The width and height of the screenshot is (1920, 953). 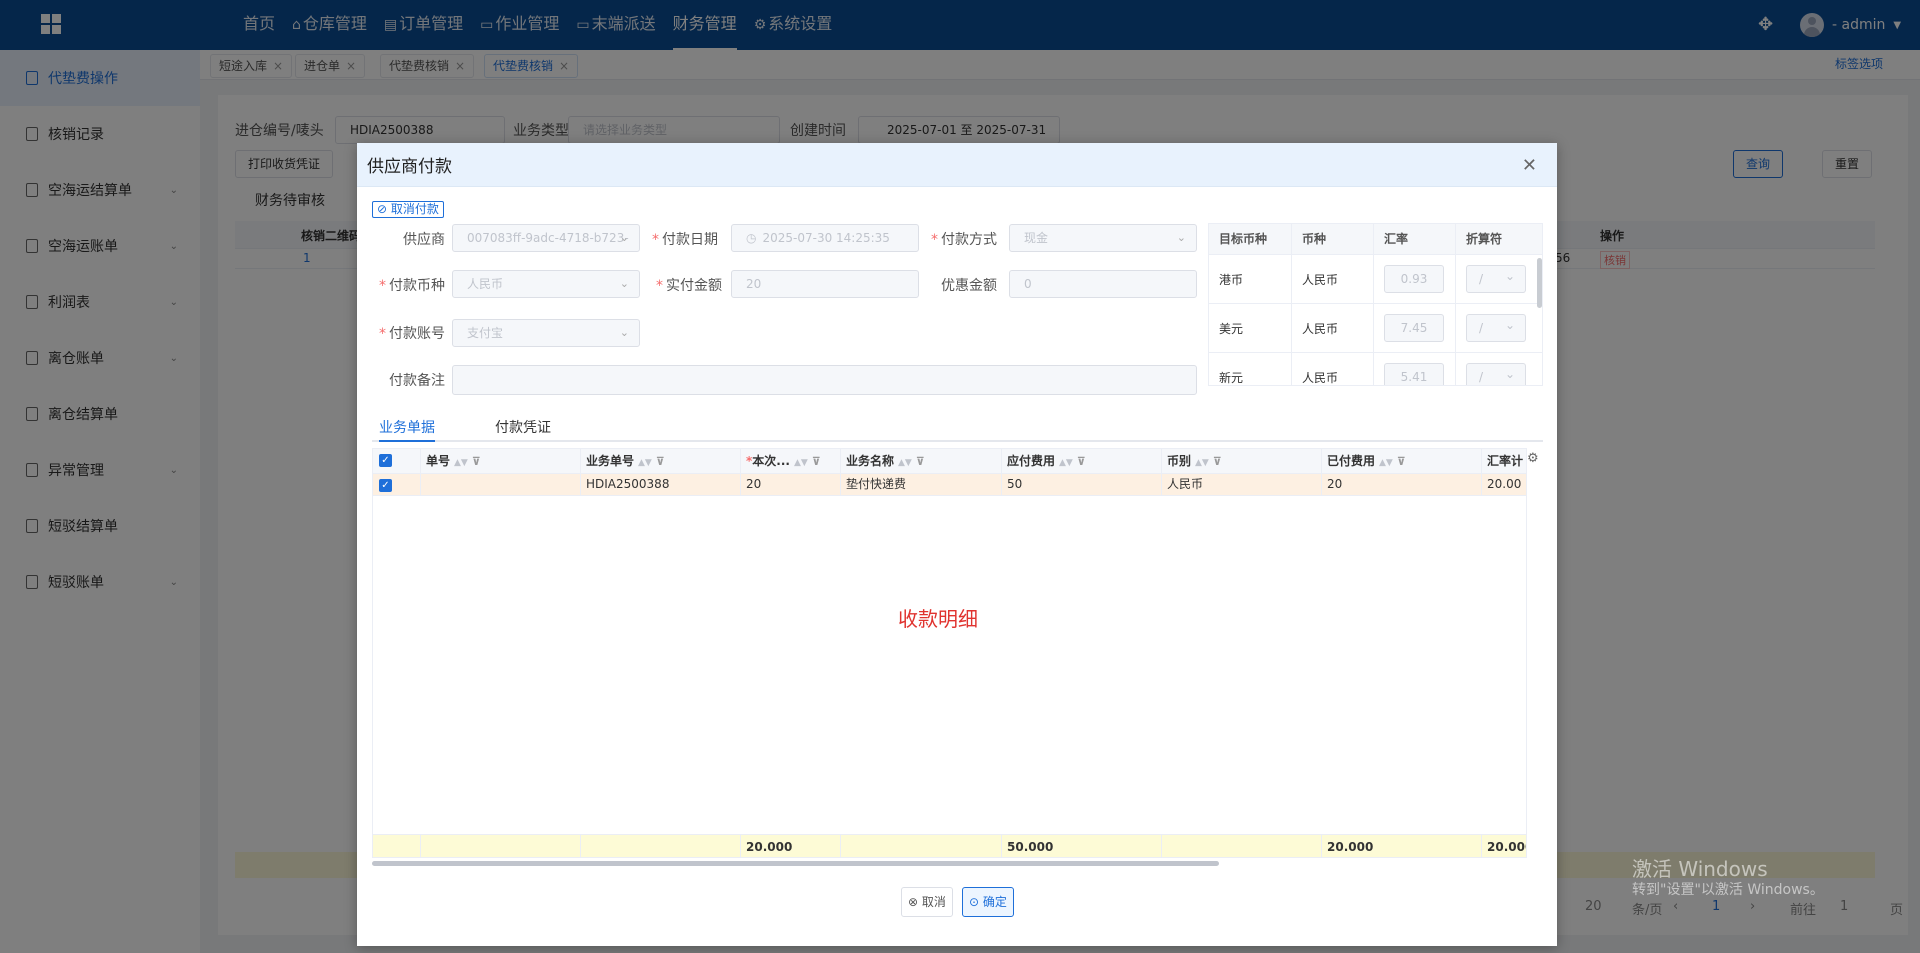 I want to click on dialog-title: 供应商付款, so click(x=409, y=167).